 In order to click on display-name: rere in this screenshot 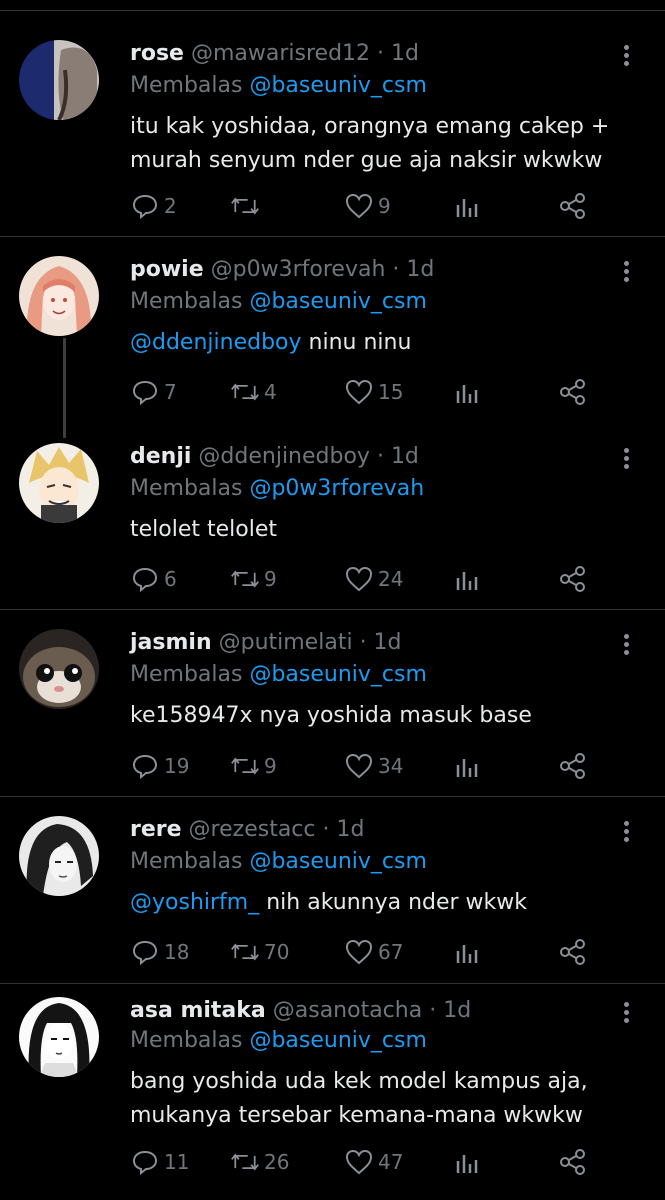, I will do `click(156, 829)`.